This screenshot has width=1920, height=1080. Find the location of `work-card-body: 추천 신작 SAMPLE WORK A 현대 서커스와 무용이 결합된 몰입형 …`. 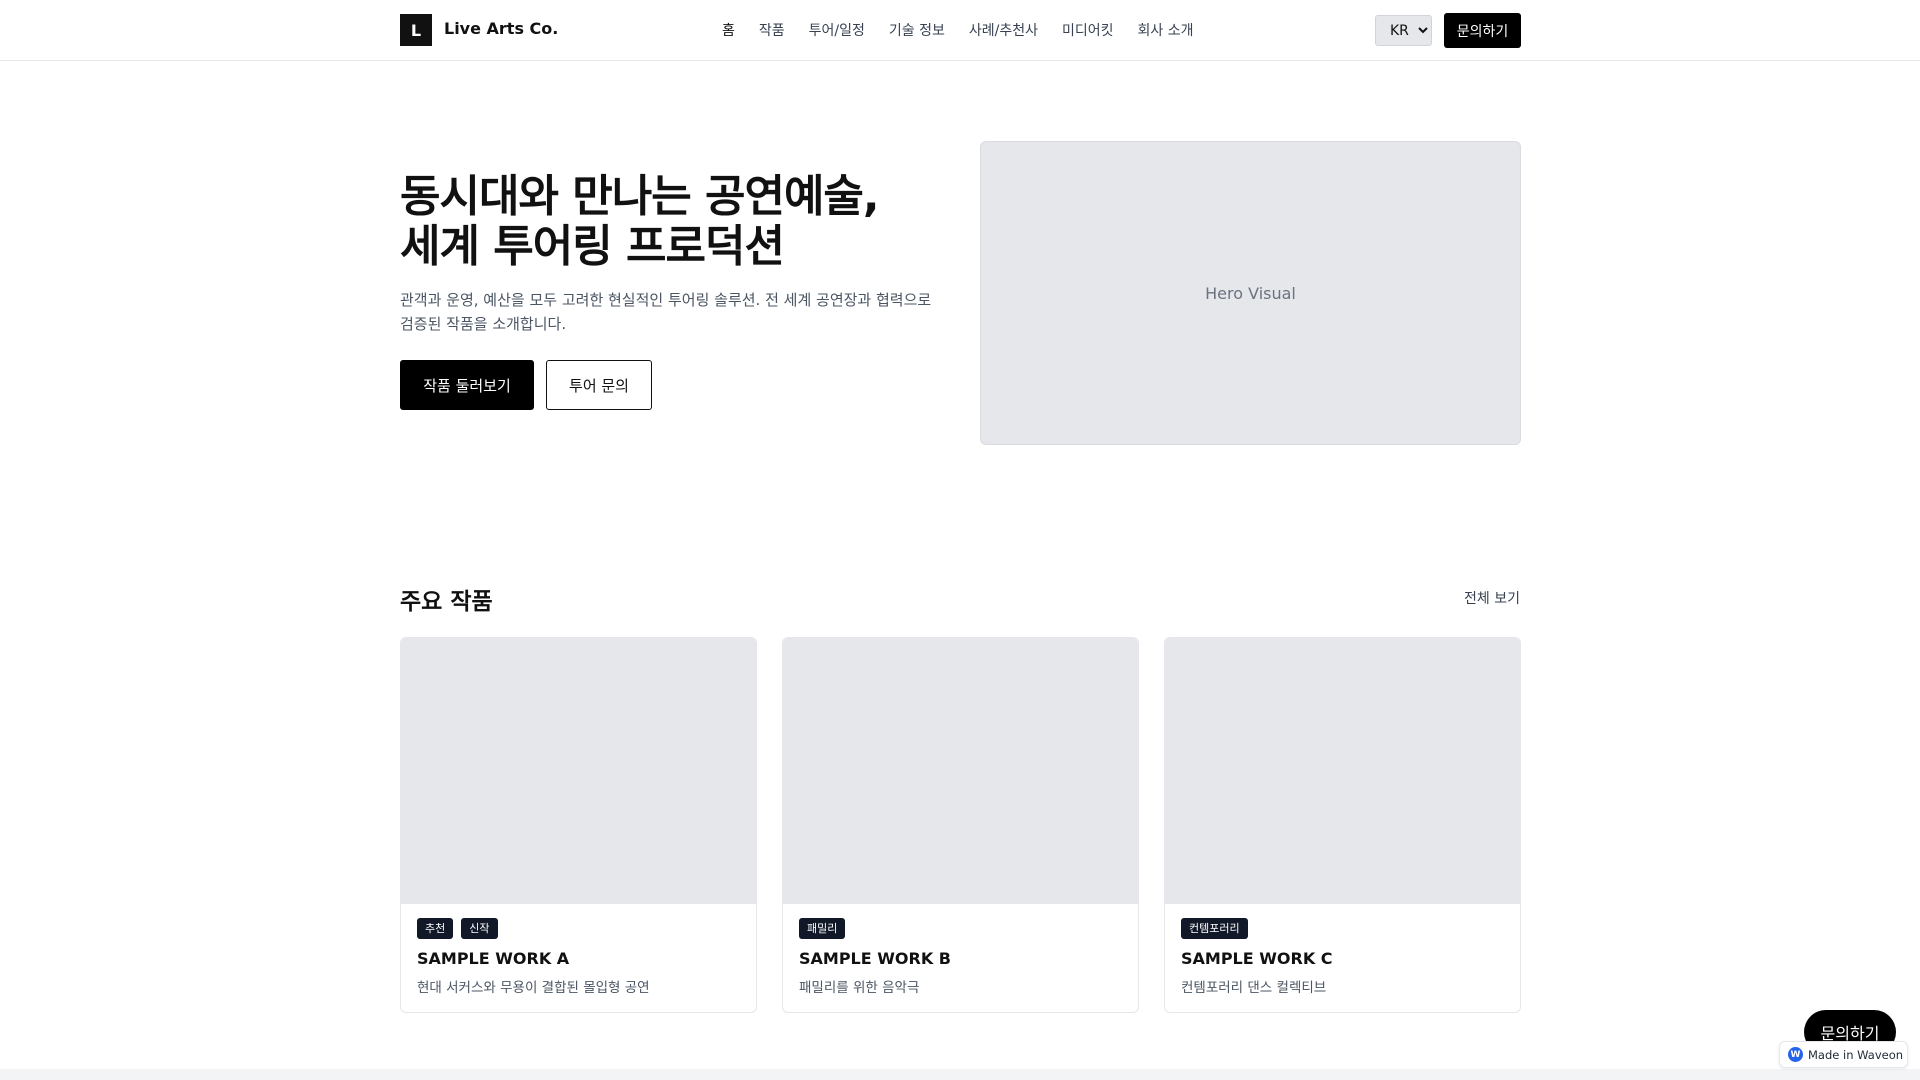

work-card-body: 추천 신작 SAMPLE WORK A 현대 서커스와 무용이 결합된 몰입형 … is located at coordinates (578, 950).